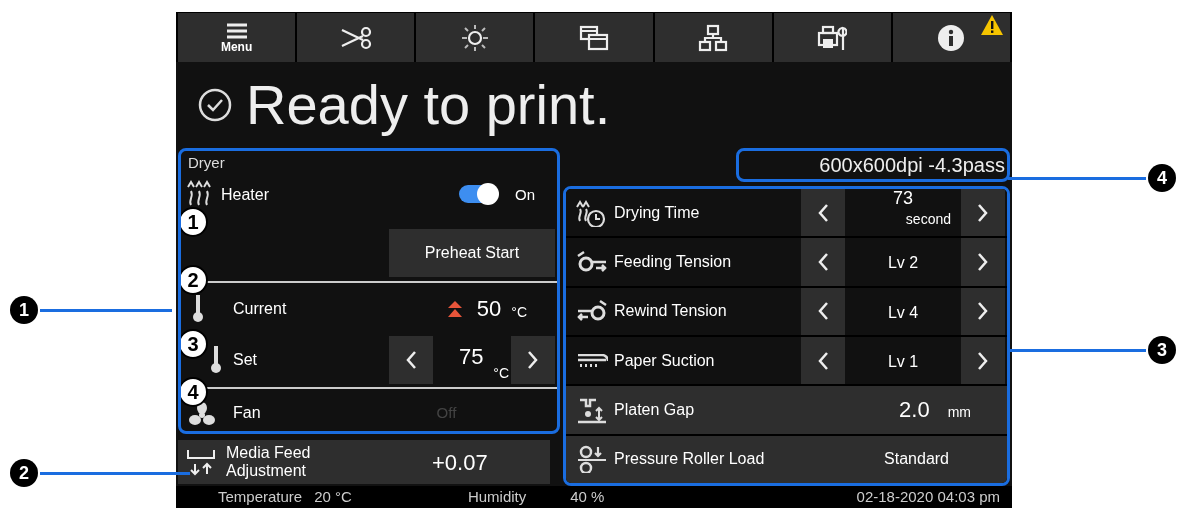  I want to click on circled-number: 4, so click(194, 391).